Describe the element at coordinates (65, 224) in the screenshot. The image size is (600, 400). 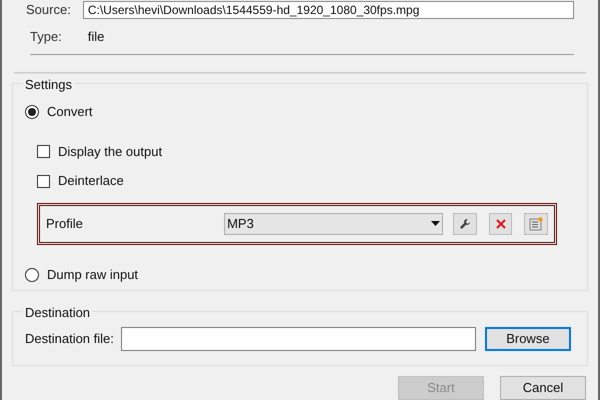
I see `profile-label: Profile` at that location.